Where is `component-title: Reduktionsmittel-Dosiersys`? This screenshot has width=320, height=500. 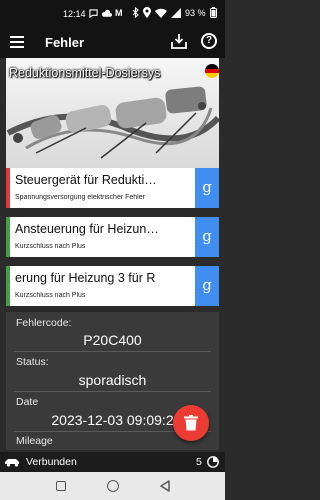
component-title: Reduktionsmittel-Dosiersys is located at coordinates (85, 73).